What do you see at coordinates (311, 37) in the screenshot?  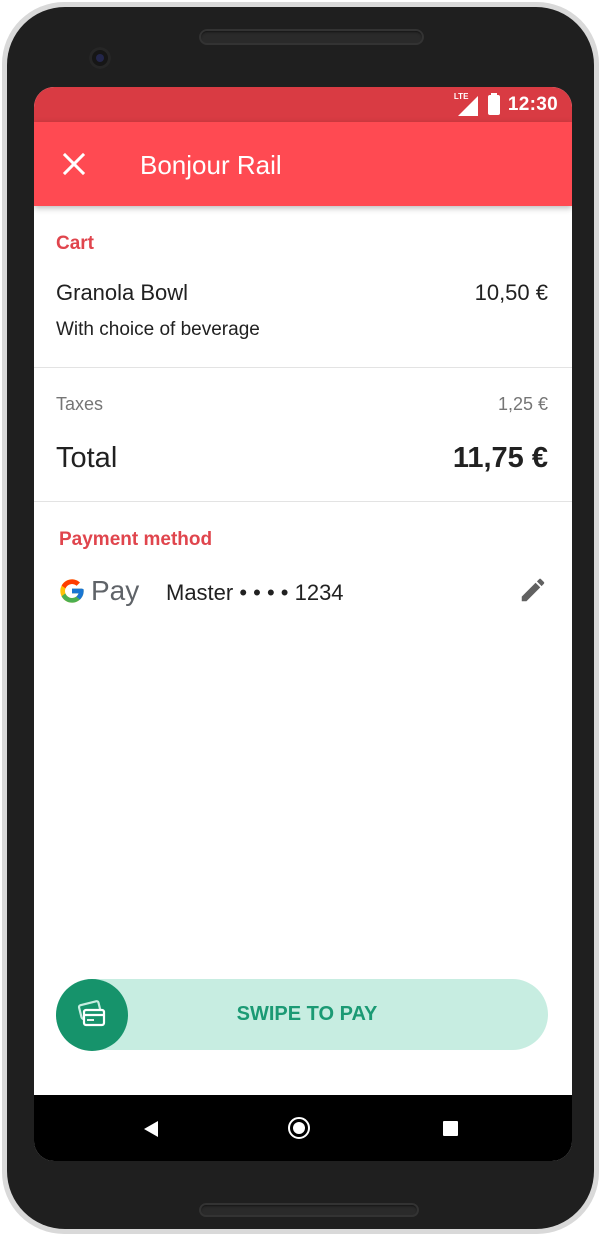 I see `top-speaker-grille` at bounding box center [311, 37].